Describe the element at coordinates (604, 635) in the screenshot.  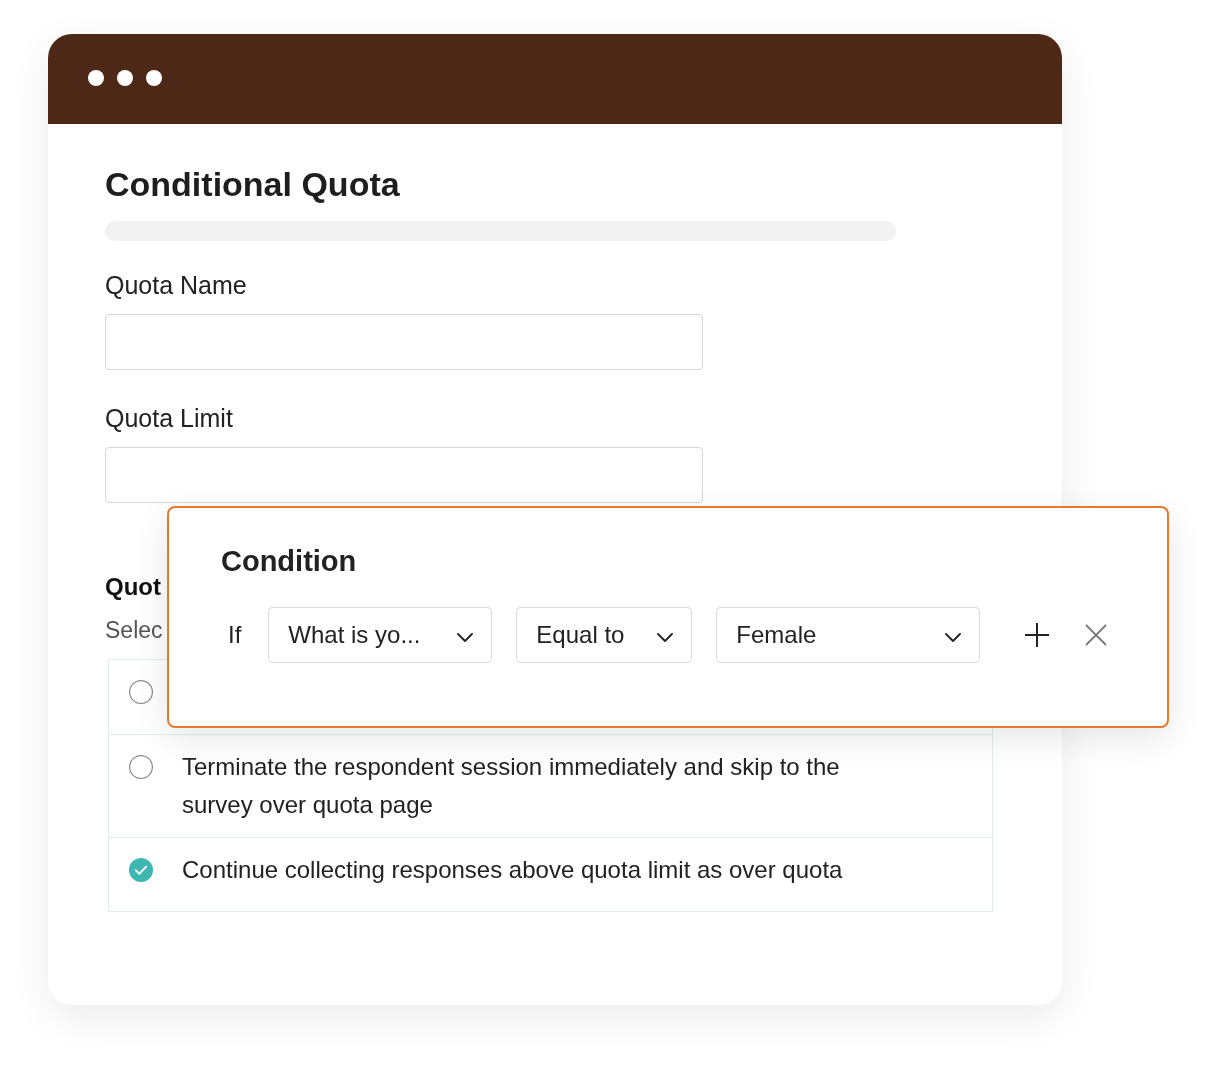
I see `dropdown: Equal to` at that location.